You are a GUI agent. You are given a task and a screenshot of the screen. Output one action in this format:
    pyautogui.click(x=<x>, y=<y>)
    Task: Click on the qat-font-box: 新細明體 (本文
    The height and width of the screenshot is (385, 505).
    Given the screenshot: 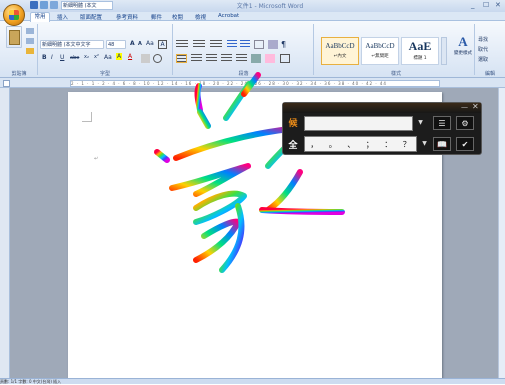 What is the action you would take?
    pyautogui.click(x=87, y=5)
    